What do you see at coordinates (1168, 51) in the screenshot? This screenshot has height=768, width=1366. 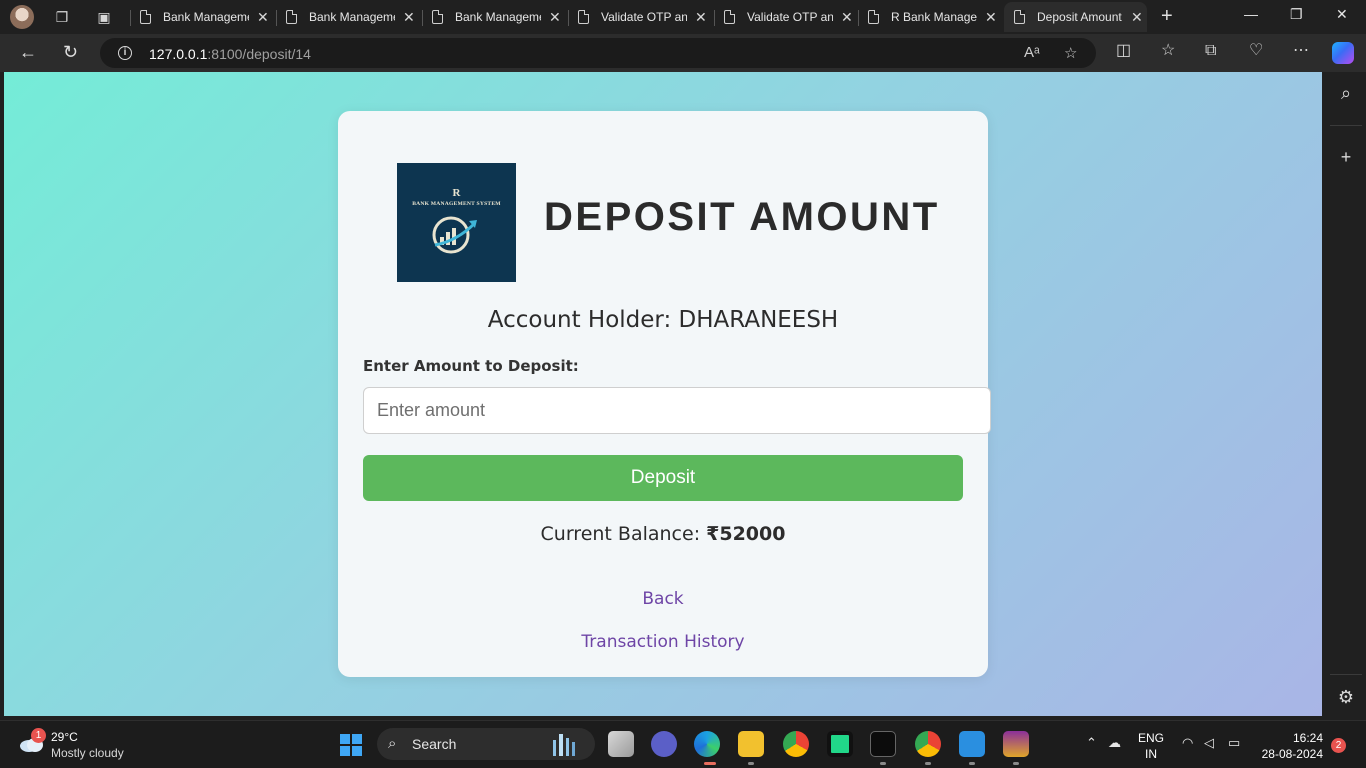 I see `favorites-icon: ☆` at bounding box center [1168, 51].